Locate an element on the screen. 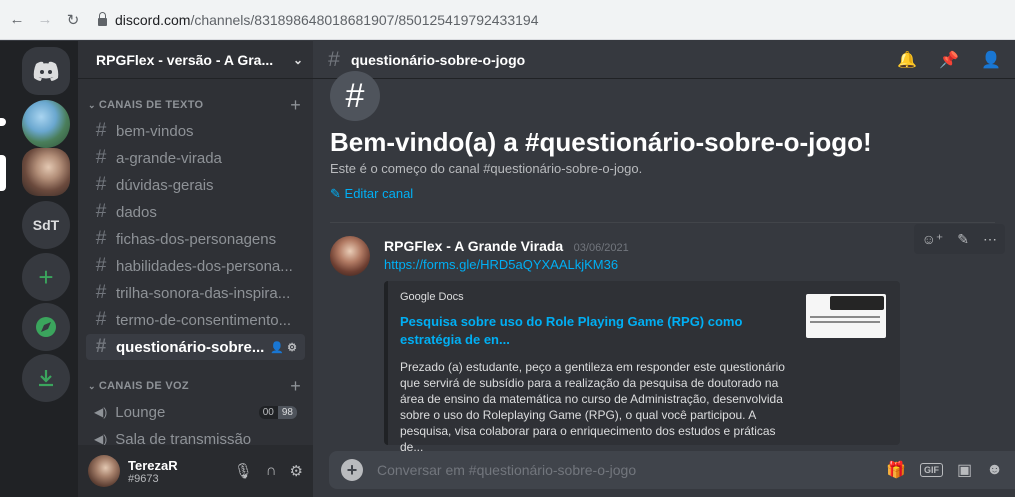  embed-thumbnail is located at coordinates (846, 316).